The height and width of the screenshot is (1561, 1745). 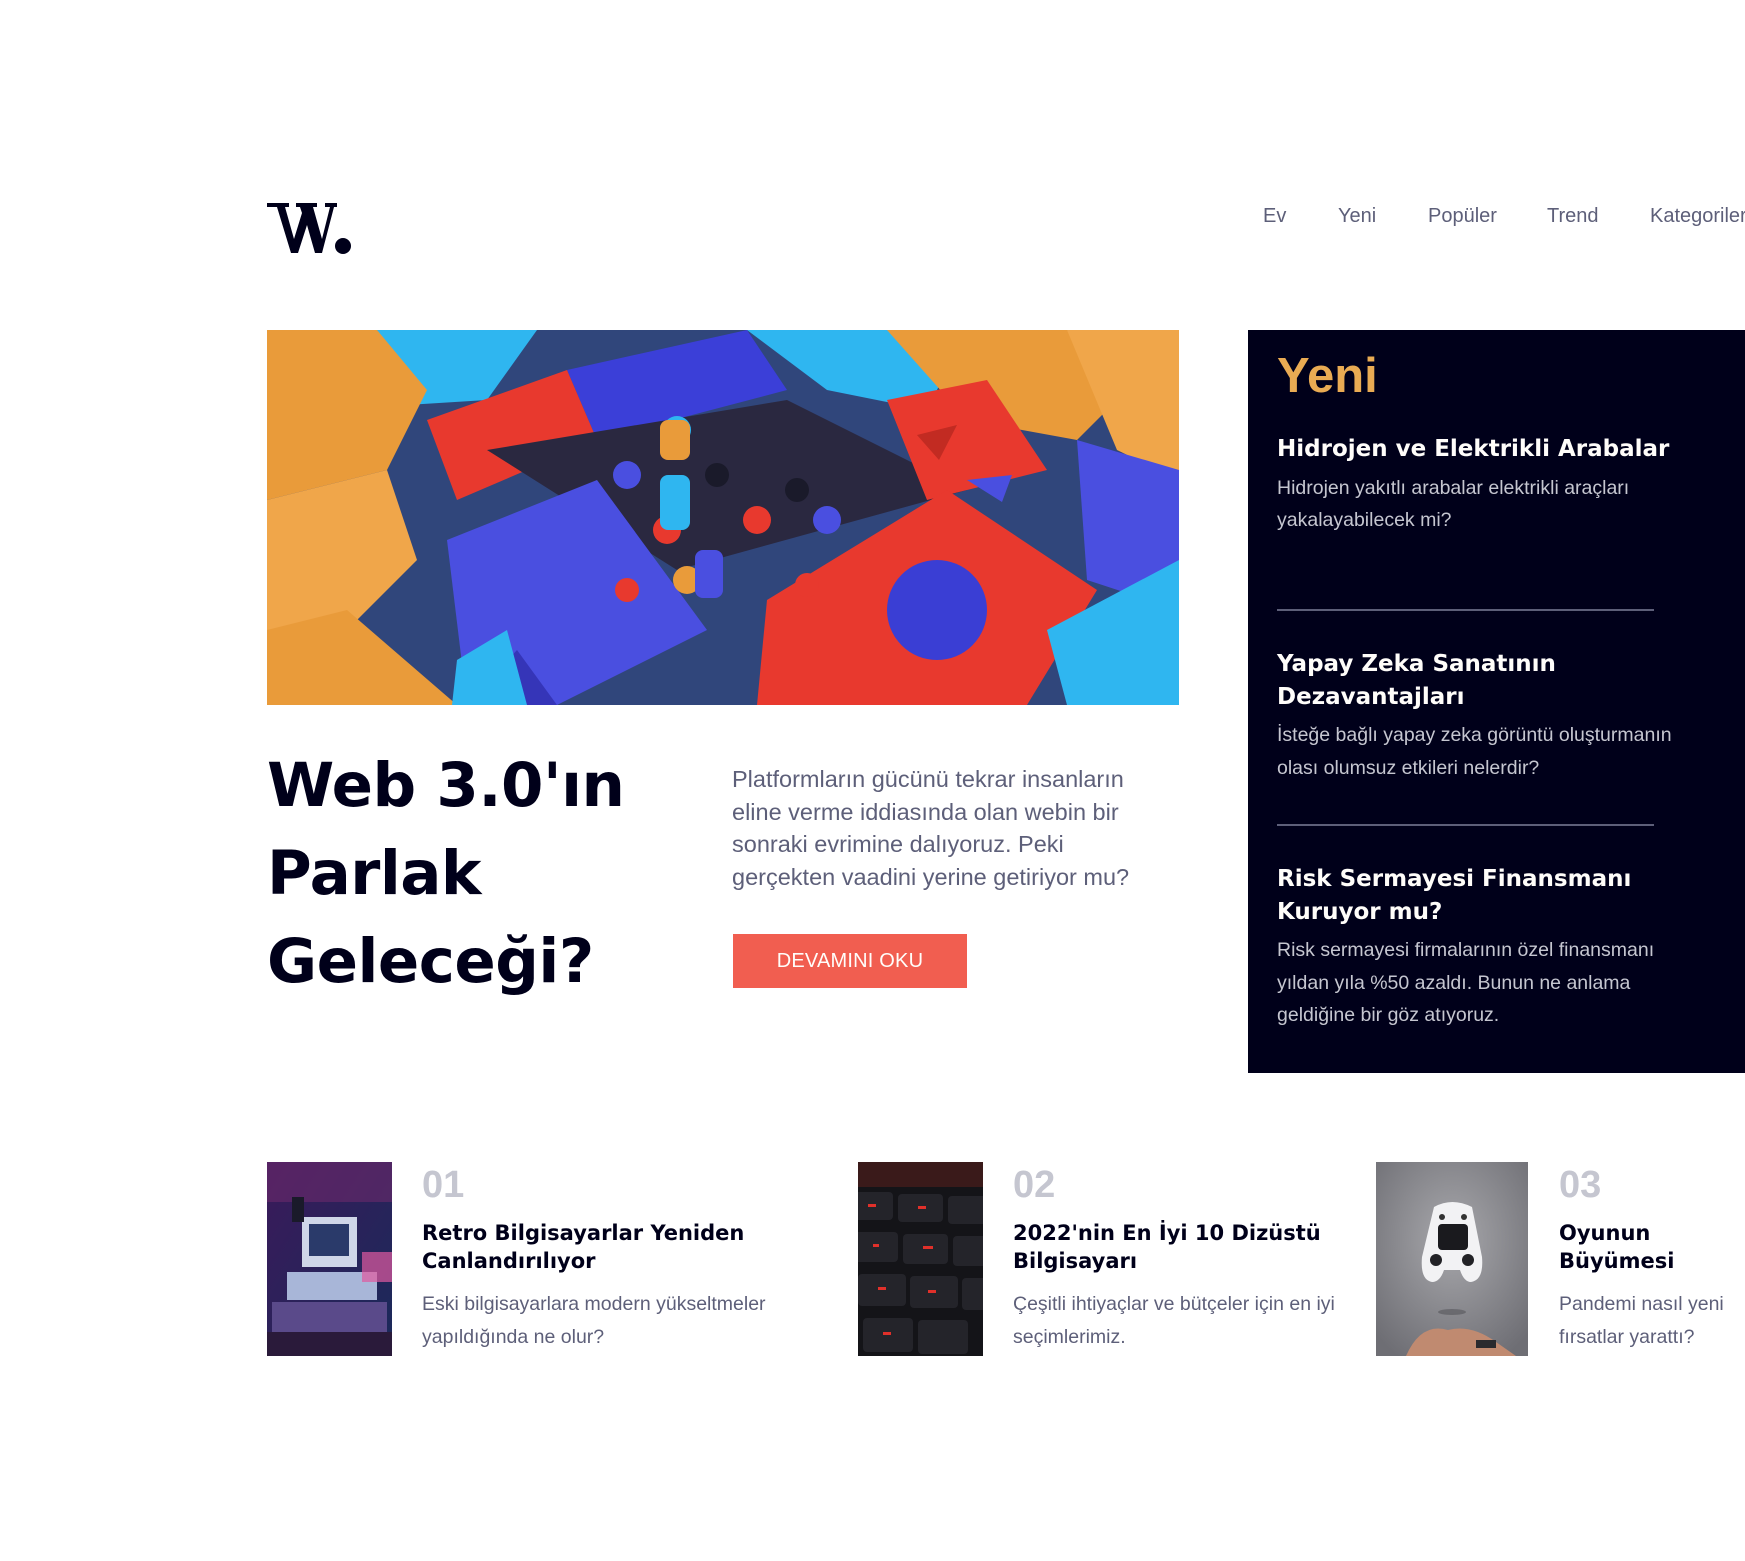 What do you see at coordinates (374, 873) in the screenshot?
I see `hero-title-line-2: Parlak` at bounding box center [374, 873].